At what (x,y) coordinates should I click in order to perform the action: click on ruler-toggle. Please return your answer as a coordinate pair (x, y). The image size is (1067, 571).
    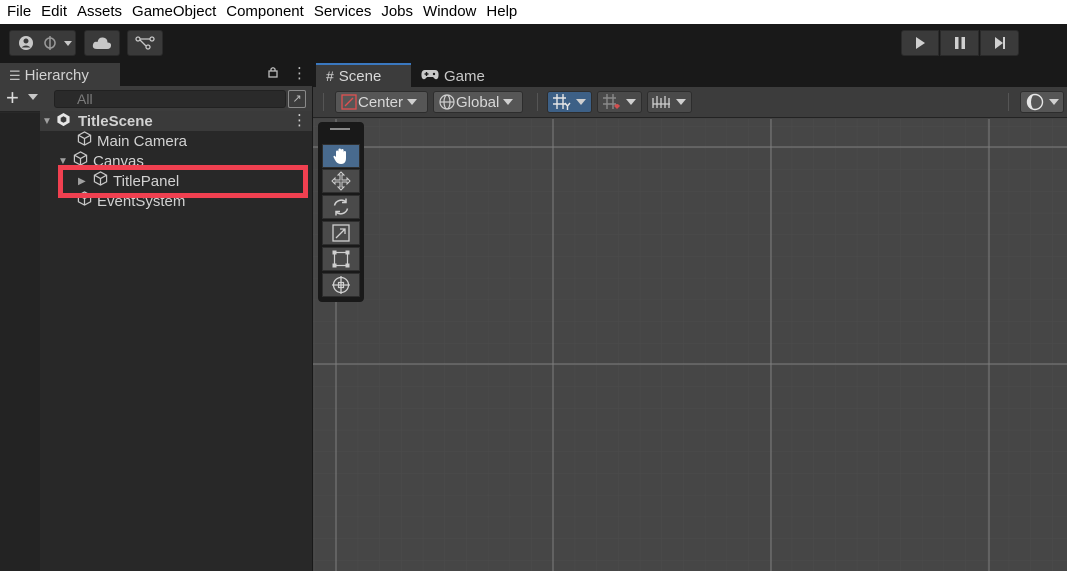
    Looking at the image, I should click on (669, 102).